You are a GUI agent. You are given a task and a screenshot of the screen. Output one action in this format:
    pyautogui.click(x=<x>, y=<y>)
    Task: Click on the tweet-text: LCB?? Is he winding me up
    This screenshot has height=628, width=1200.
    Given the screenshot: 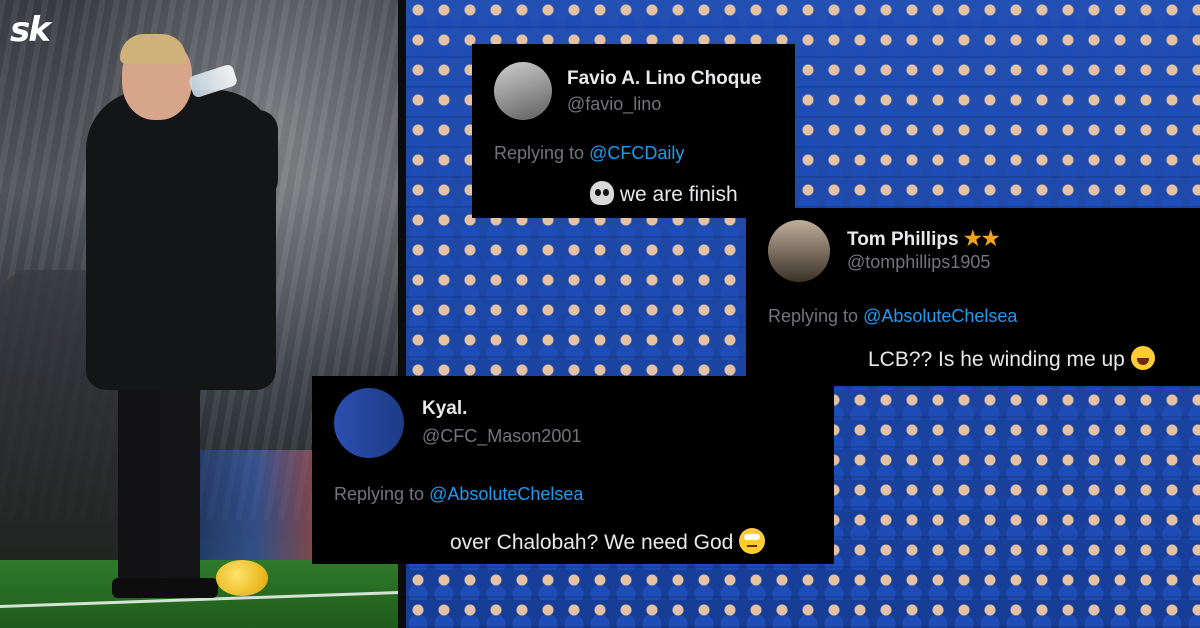 What is the action you would take?
    pyautogui.click(x=1011, y=359)
    